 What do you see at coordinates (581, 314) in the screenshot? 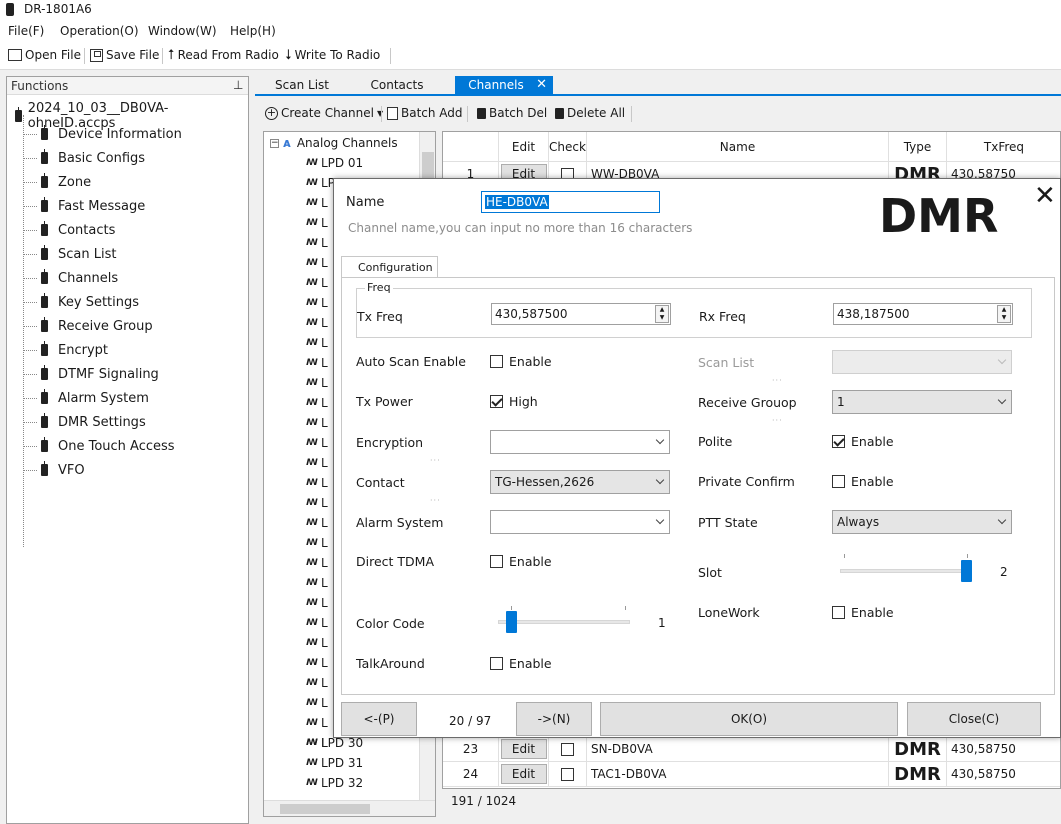
I see `tx-freq-input: 430,587500 ▲ ▼` at bounding box center [581, 314].